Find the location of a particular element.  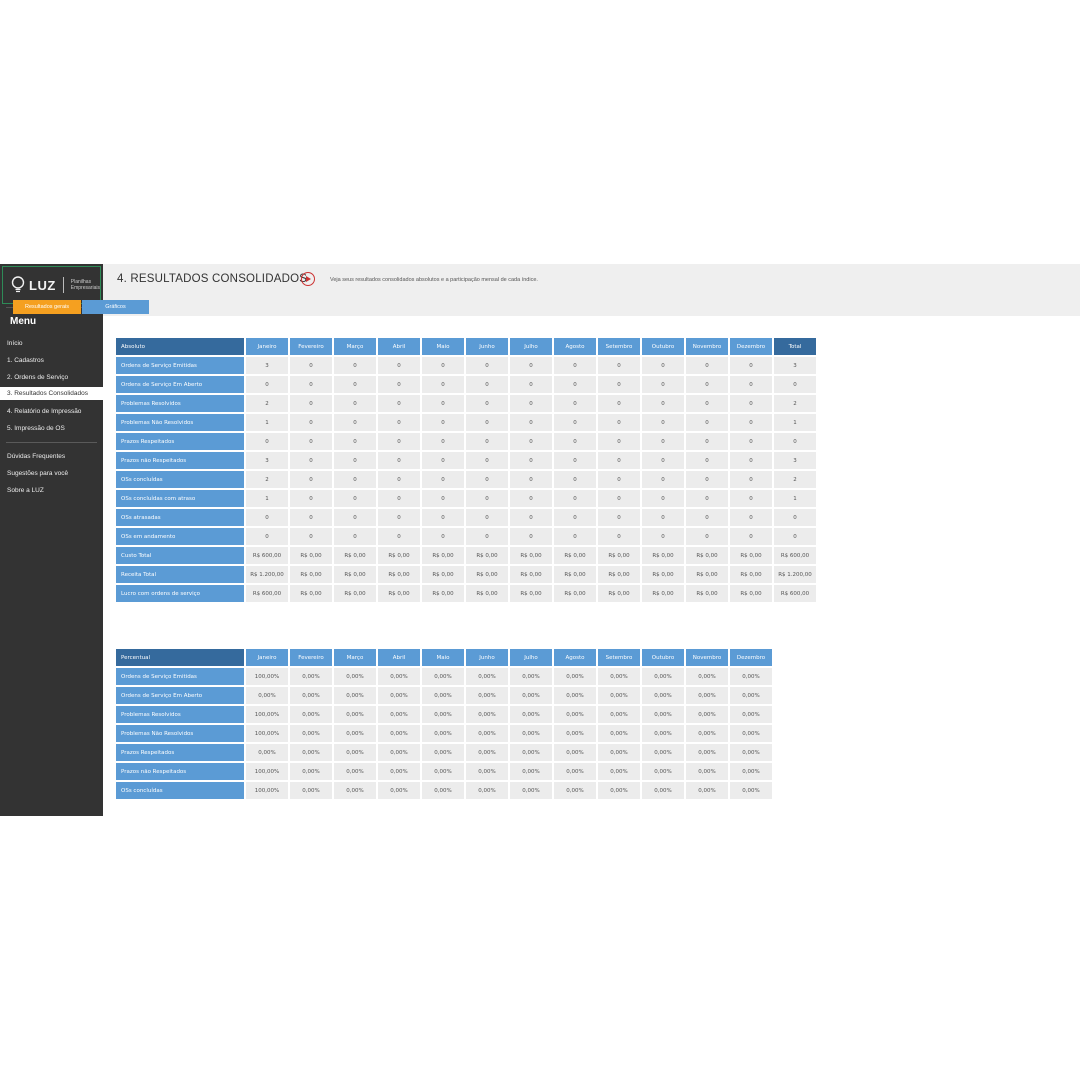

tab-resultados-gerais: Resultados gerais is located at coordinates (47, 307).